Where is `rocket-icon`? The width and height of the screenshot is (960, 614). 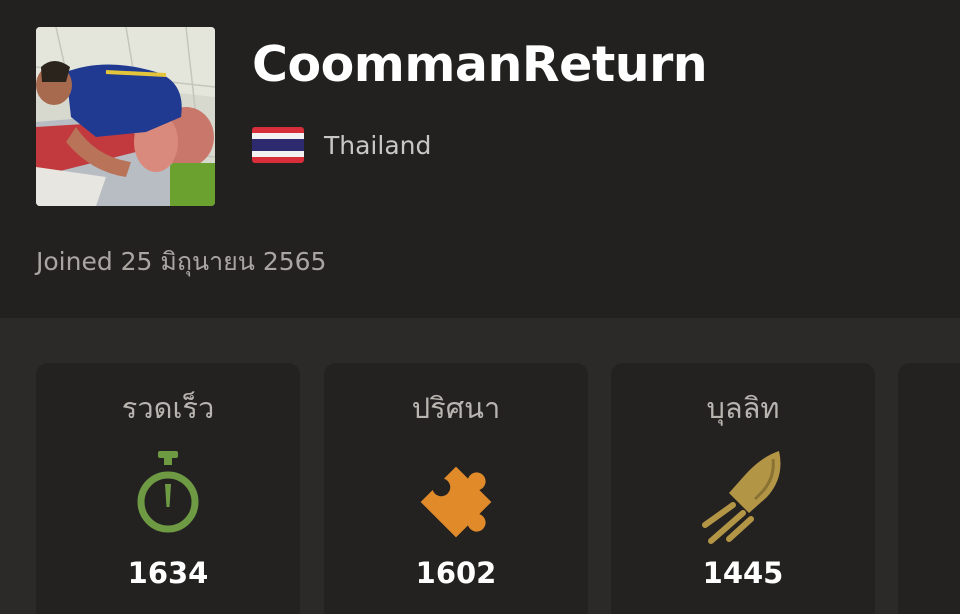 rocket-icon is located at coordinates (743, 497).